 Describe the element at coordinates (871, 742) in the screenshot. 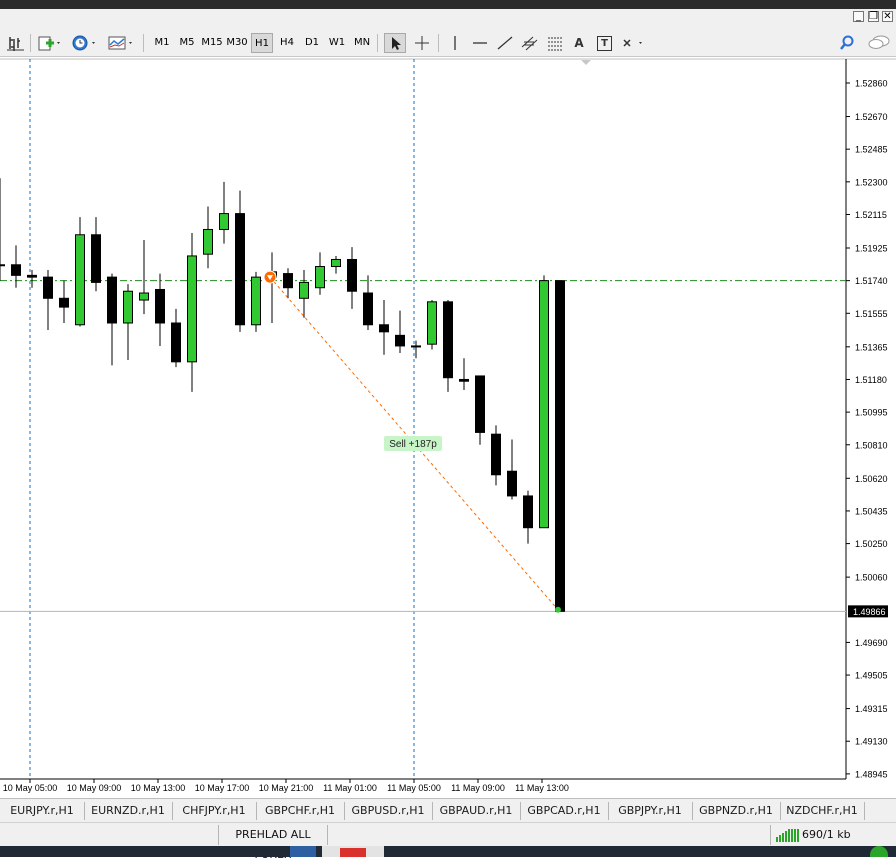

I see `price-tick-label: 1.49130` at that location.